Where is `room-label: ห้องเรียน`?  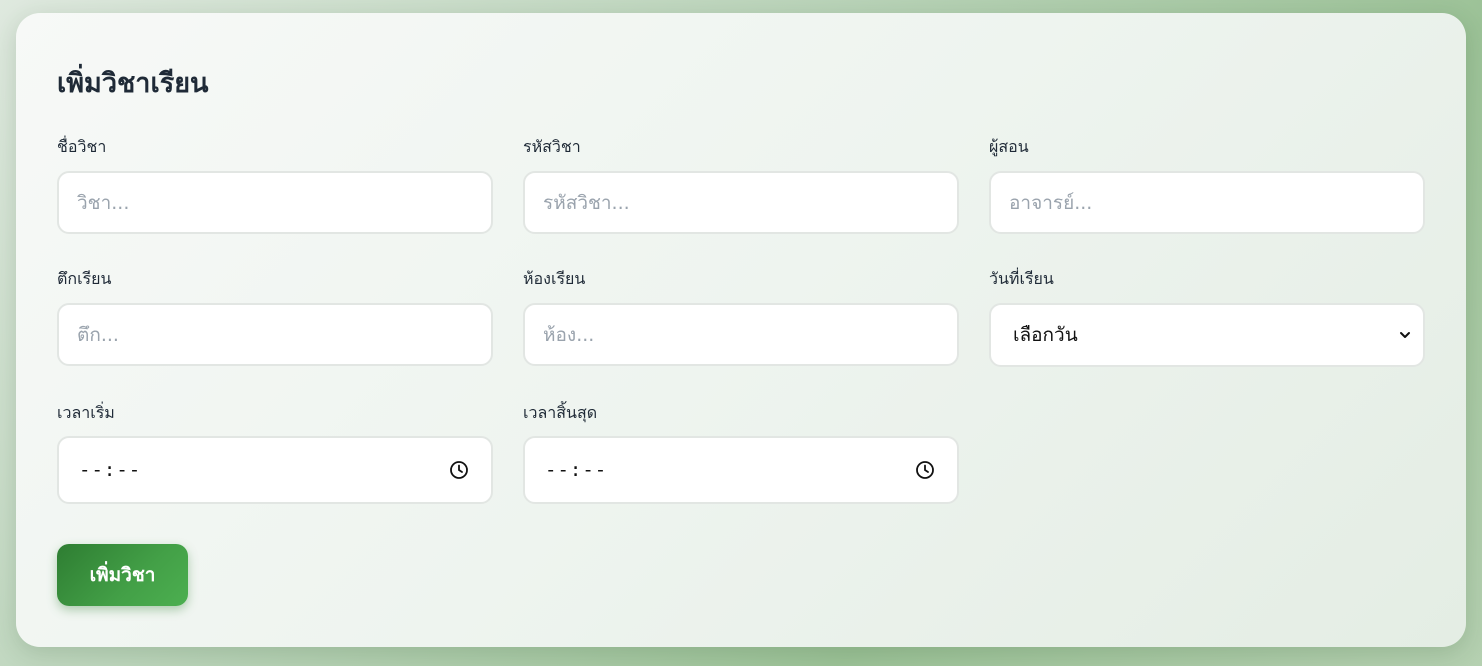
room-label: ห้องเรียน is located at coordinates (554, 278).